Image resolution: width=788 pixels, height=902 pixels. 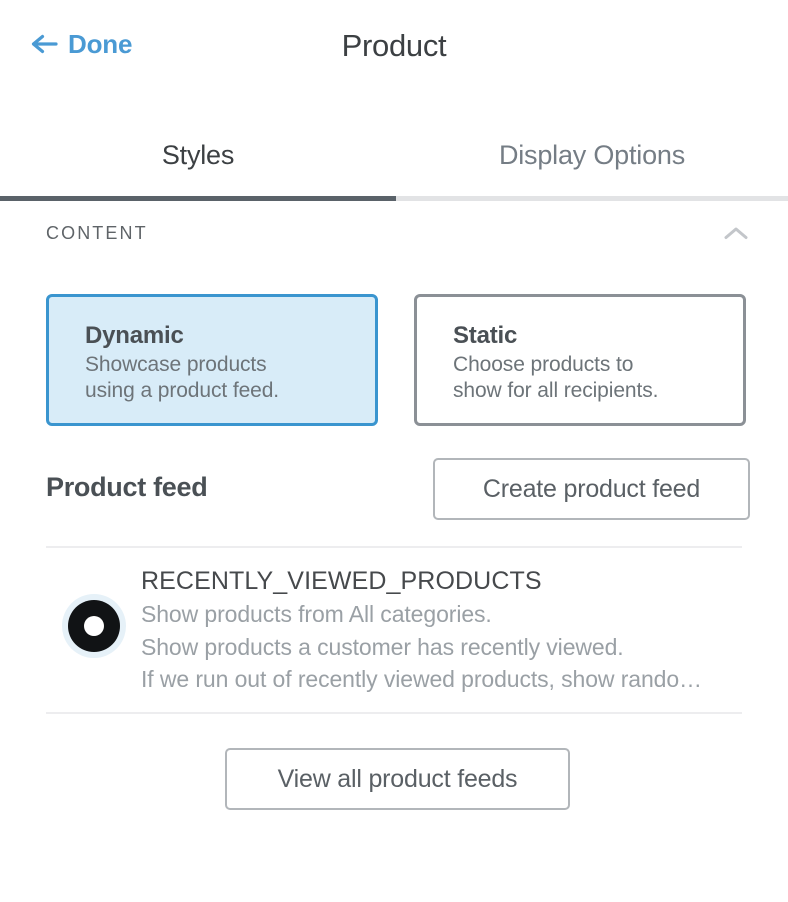 I want to click on product-feed-row: Product feed Create product feed, so click(x=394, y=501).